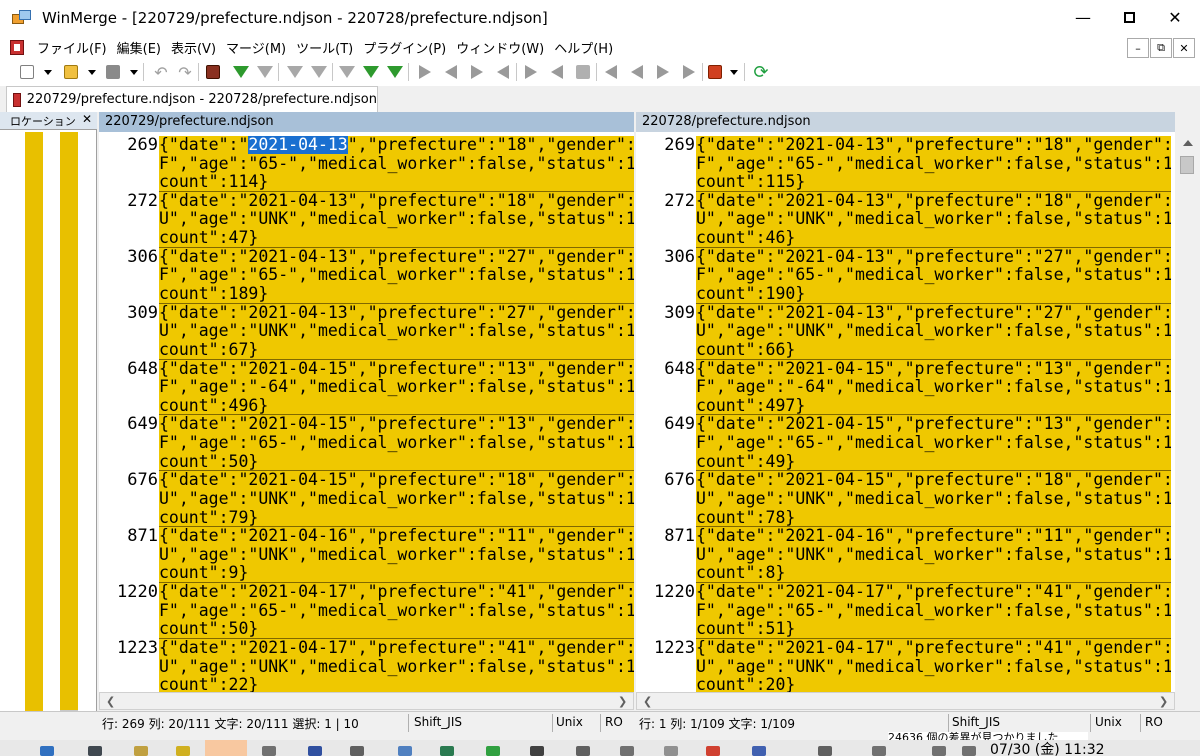  Describe the element at coordinates (1047, 748) in the screenshot. I see `taskbar-clock: 07/30 (金) 11:32` at that location.